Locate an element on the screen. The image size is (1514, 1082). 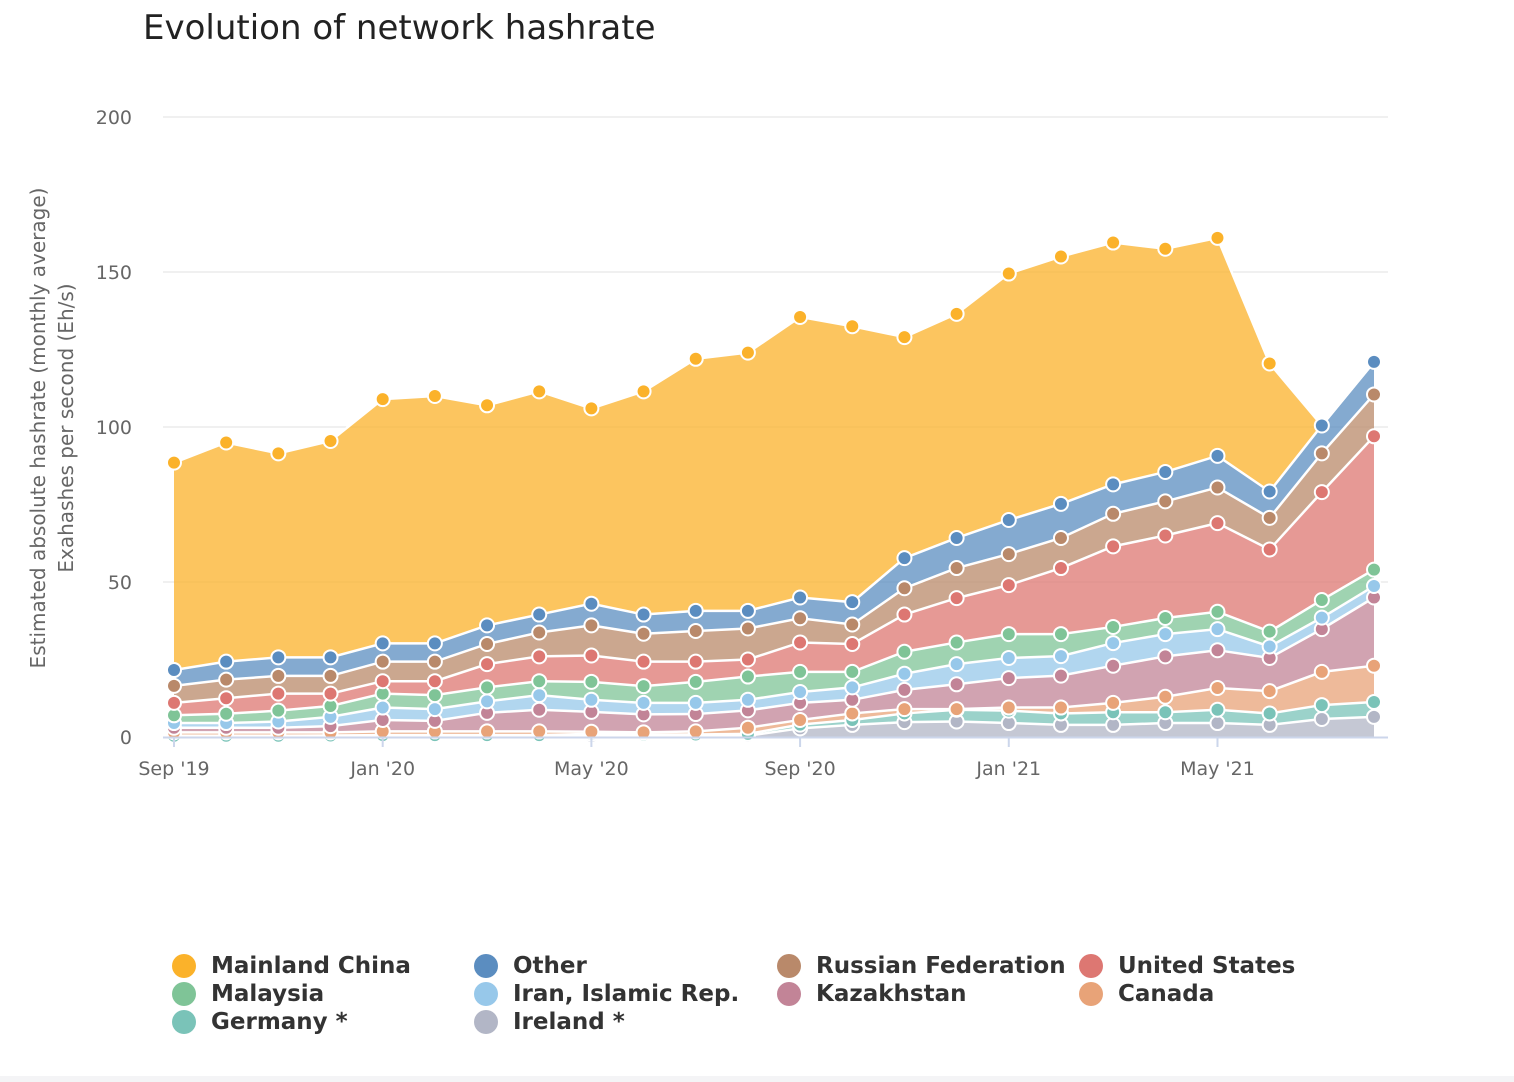
legend-item: Ireland * is located at coordinates (549, 1022).